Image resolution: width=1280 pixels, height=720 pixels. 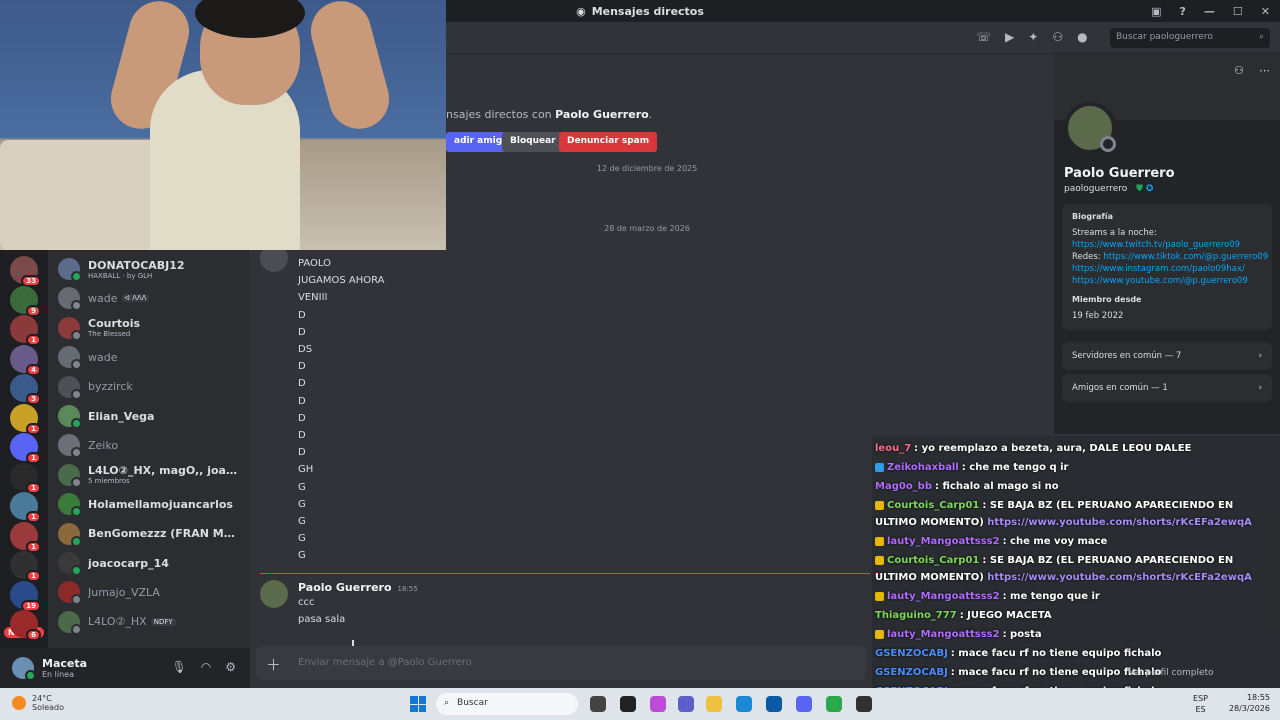 What do you see at coordinates (273, 664) in the screenshot?
I see `plus-icon: ＋` at bounding box center [273, 664].